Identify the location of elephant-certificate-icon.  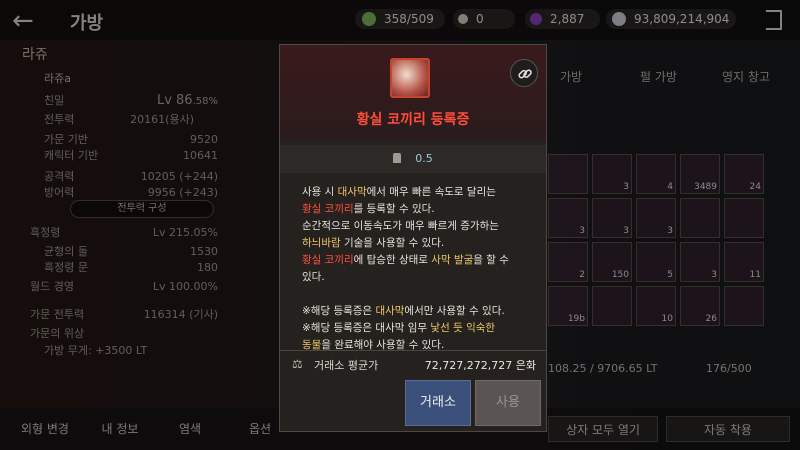
(410, 78).